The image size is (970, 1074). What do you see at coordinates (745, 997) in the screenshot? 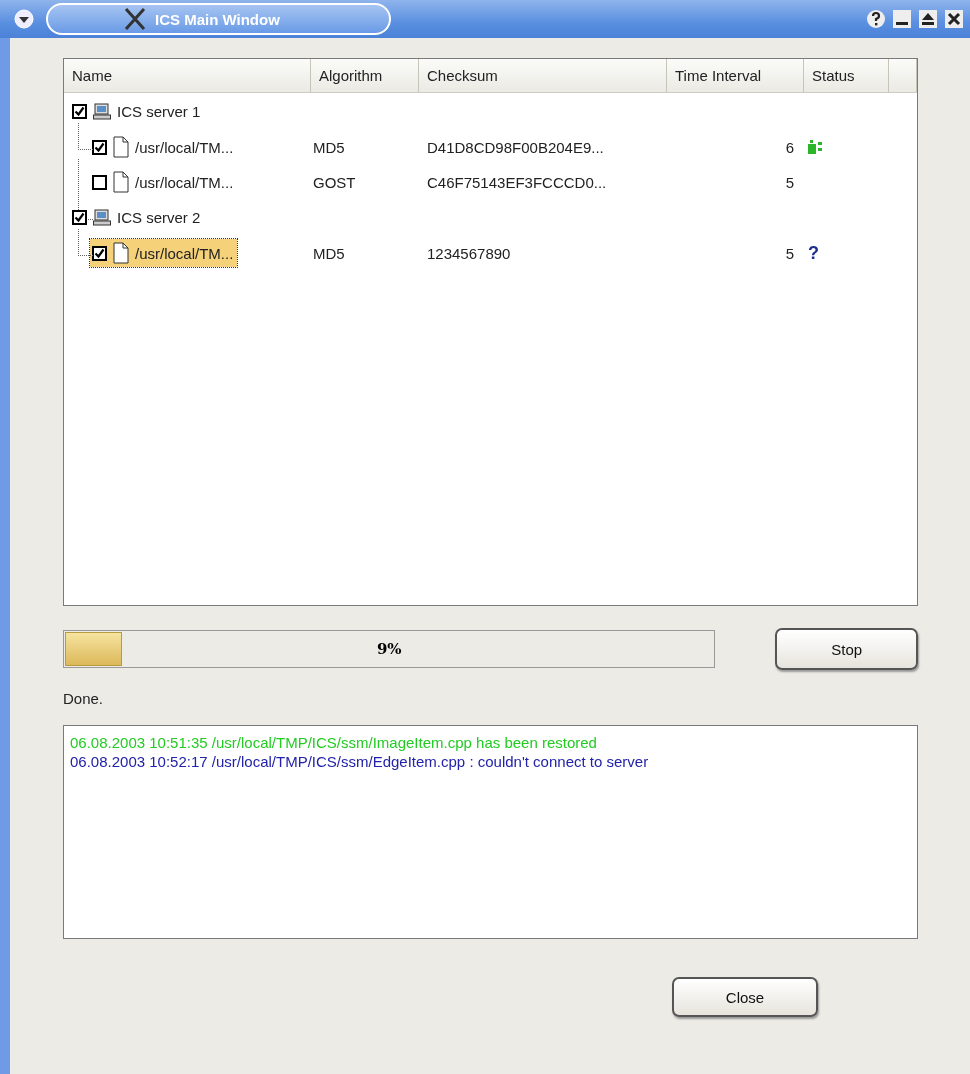
I see `close-button: Close` at bounding box center [745, 997].